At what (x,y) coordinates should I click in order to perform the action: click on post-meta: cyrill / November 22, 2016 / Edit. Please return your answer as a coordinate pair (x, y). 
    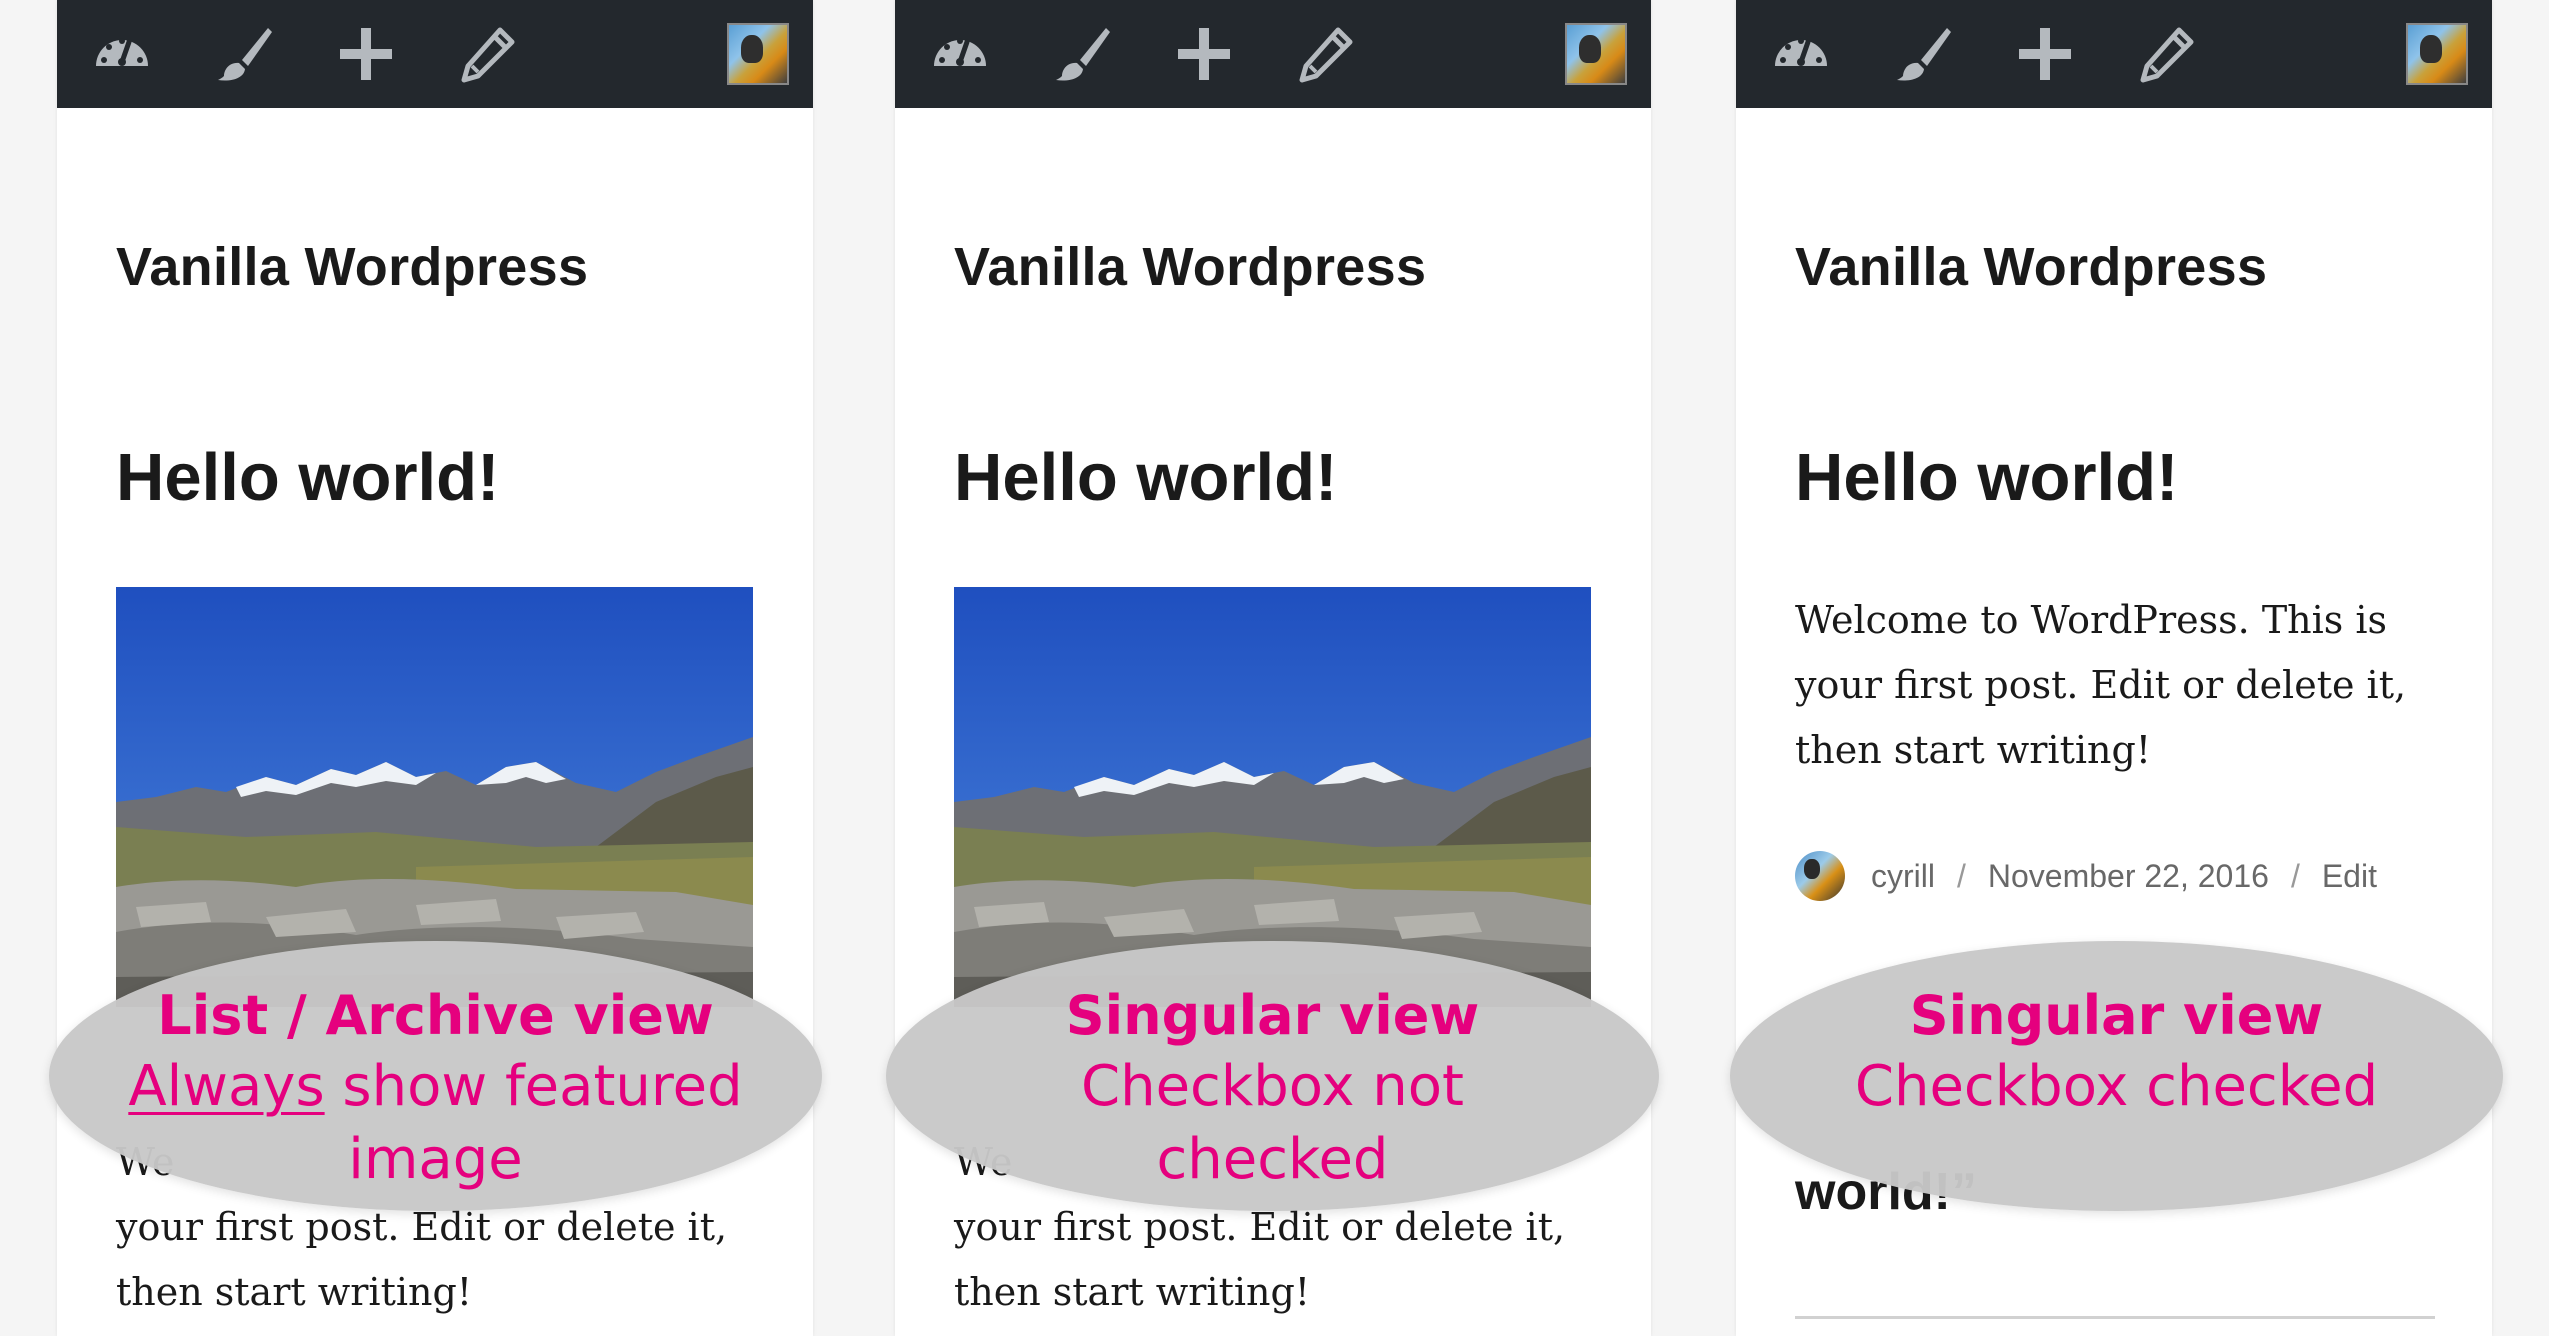
    Looking at the image, I should click on (2086, 876).